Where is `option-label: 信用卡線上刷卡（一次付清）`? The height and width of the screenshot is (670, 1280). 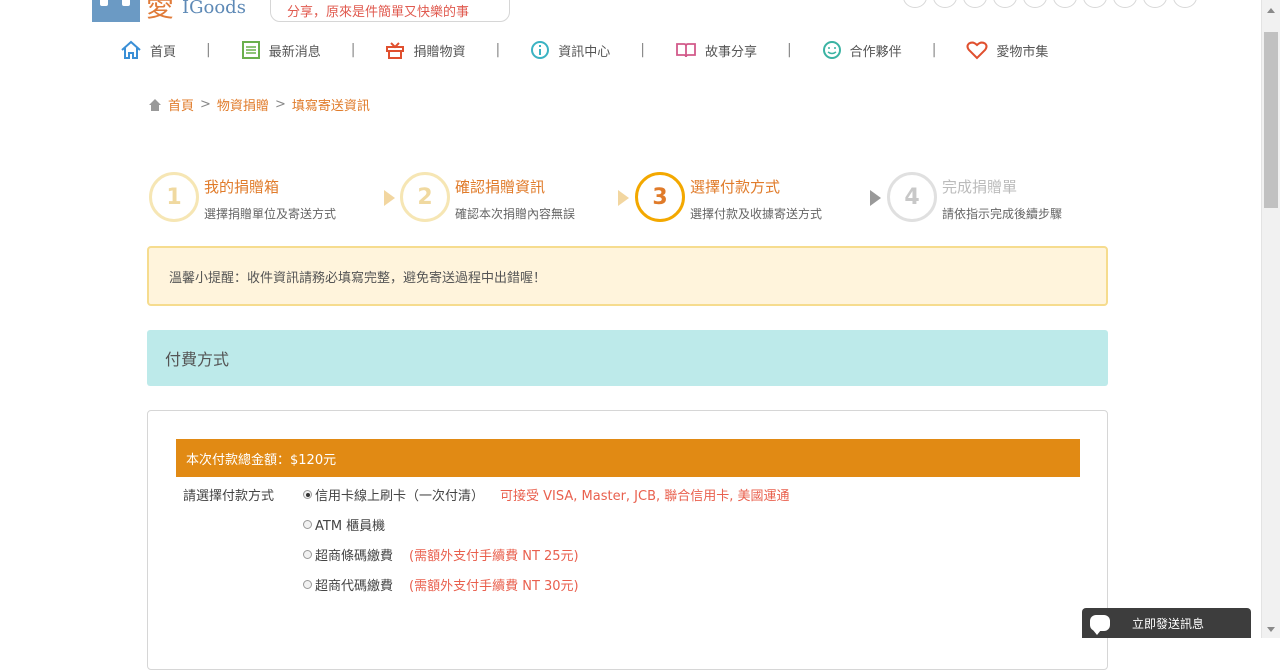
option-label: 信用卡線上刷卡（一次付清） is located at coordinates (400, 496).